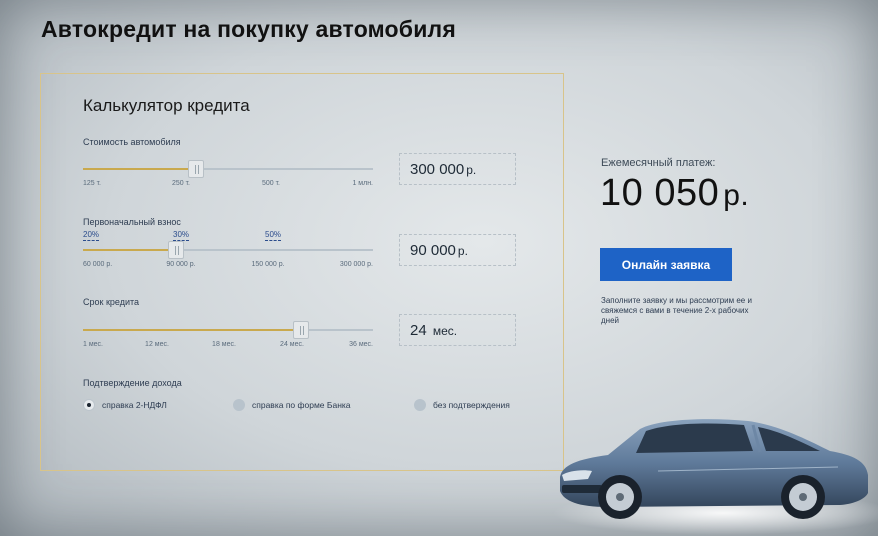 This screenshot has width=878, height=536. I want to click on down-payment-tick: 150 000 р., so click(268, 264).